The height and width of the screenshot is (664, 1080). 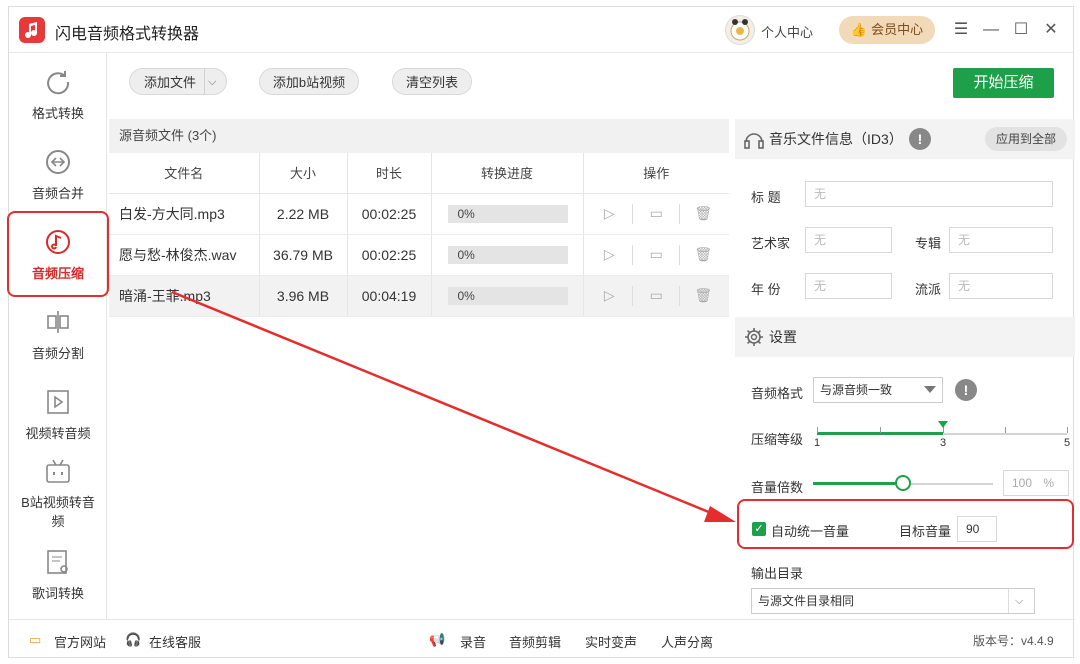 I want to click on sidebar: 格式转换 音频合并 音频压缩 音频分割 视频转音频 B站视频转音频 歌词转换, so click(x=58, y=336).